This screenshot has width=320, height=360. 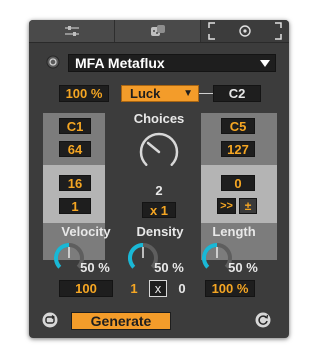 I want to click on high-note-field: C5, so click(x=238, y=126).